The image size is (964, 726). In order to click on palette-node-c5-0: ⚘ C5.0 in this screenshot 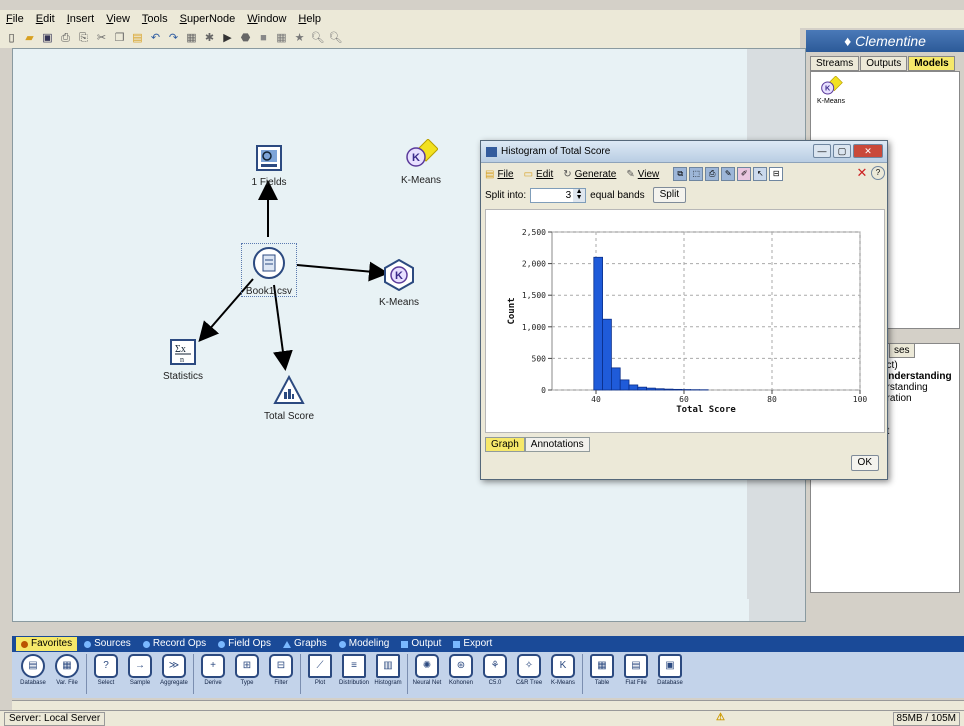, I will do `click(495, 670)`.